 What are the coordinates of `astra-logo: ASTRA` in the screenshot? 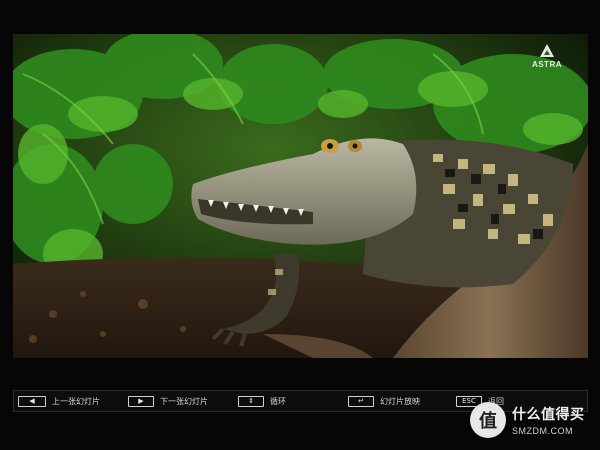 It's located at (547, 56).